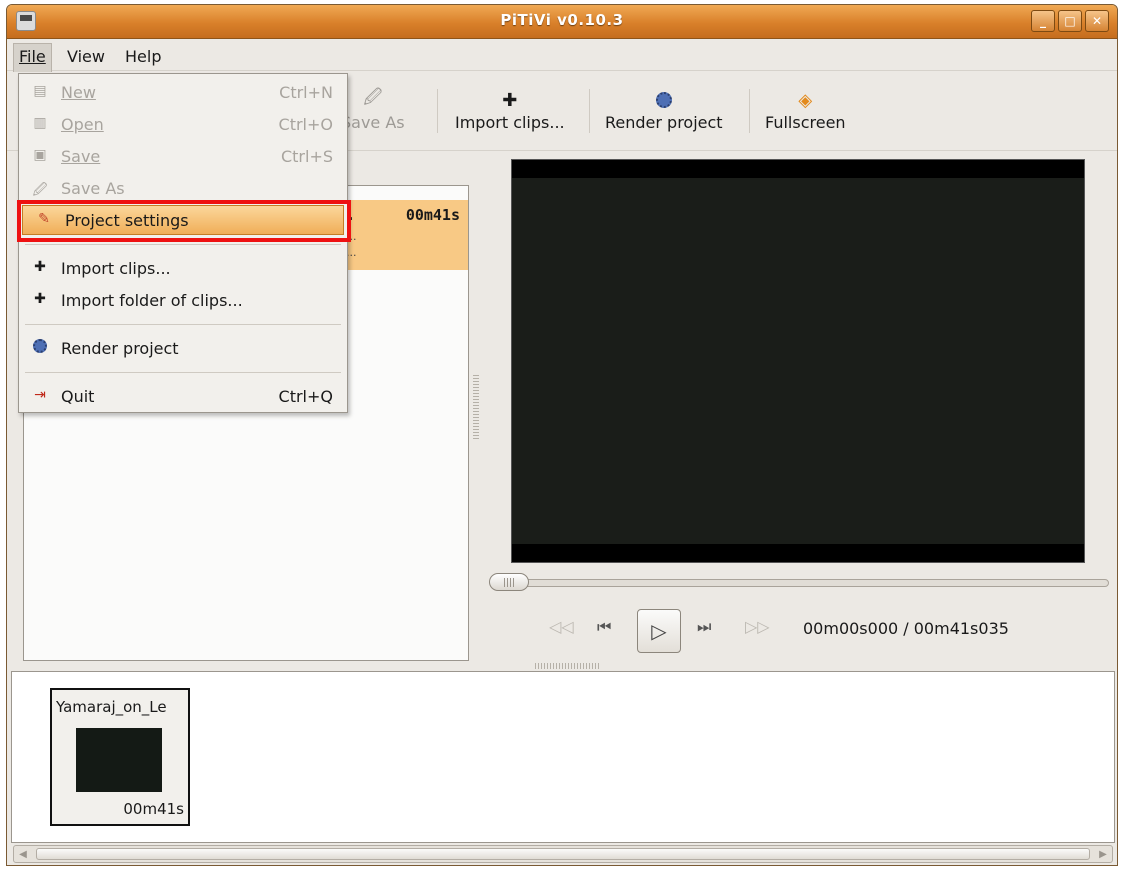 The image size is (1124, 870). What do you see at coordinates (704, 627) in the screenshot?
I see `skip-to-end-icon: ⏭` at bounding box center [704, 627].